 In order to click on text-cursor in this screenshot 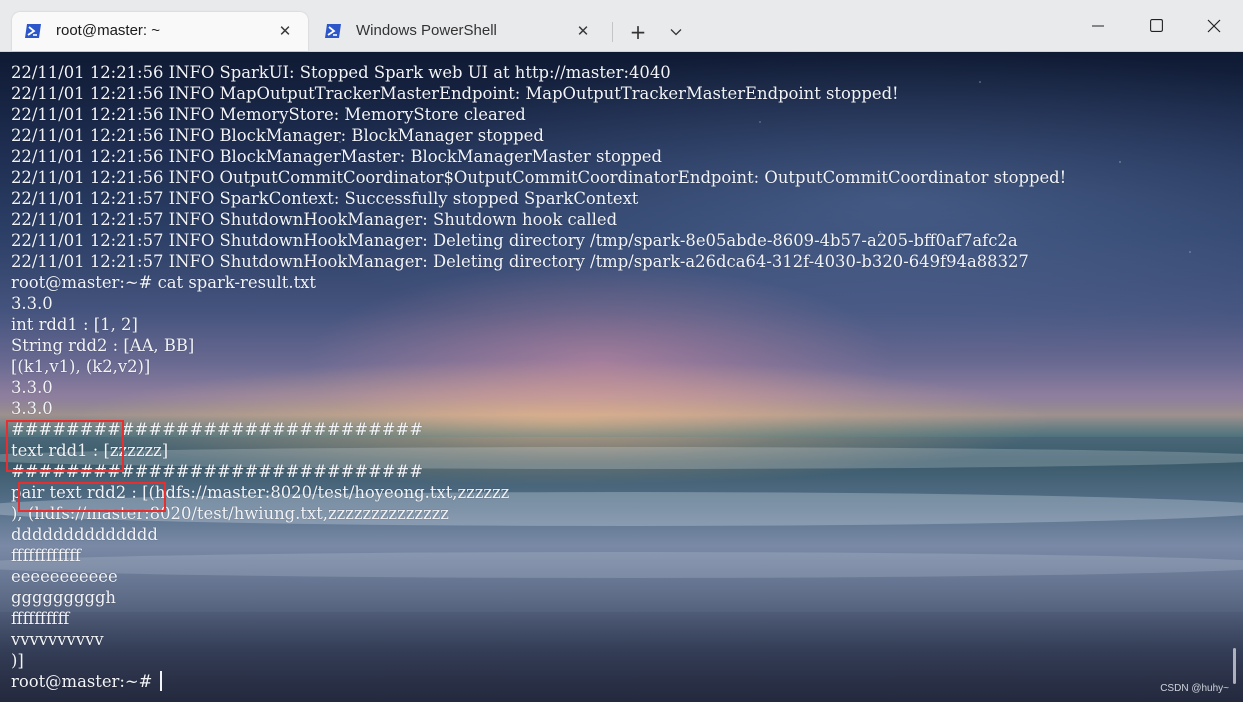, I will do `click(161, 681)`.